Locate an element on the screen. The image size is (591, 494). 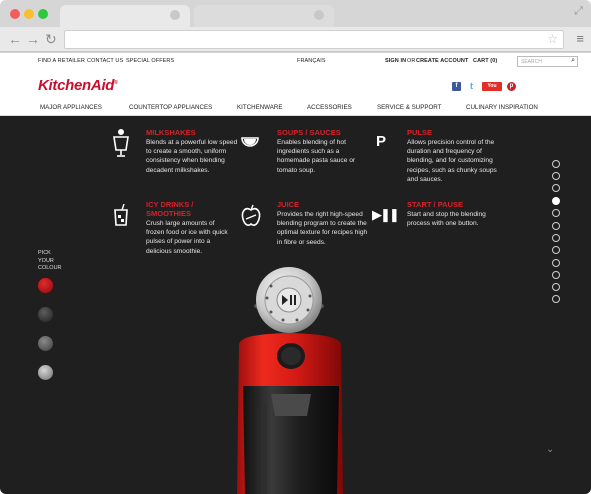
feature-title-pulse: PULSE is located at coordinates (420, 132).